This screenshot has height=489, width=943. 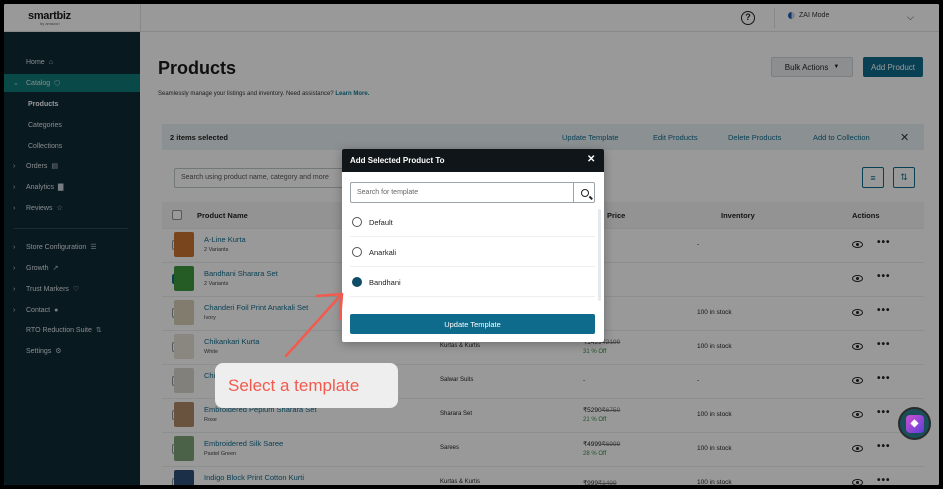 What do you see at coordinates (473, 160) in the screenshot?
I see `modal-header: Add Selected Product To ✕` at bounding box center [473, 160].